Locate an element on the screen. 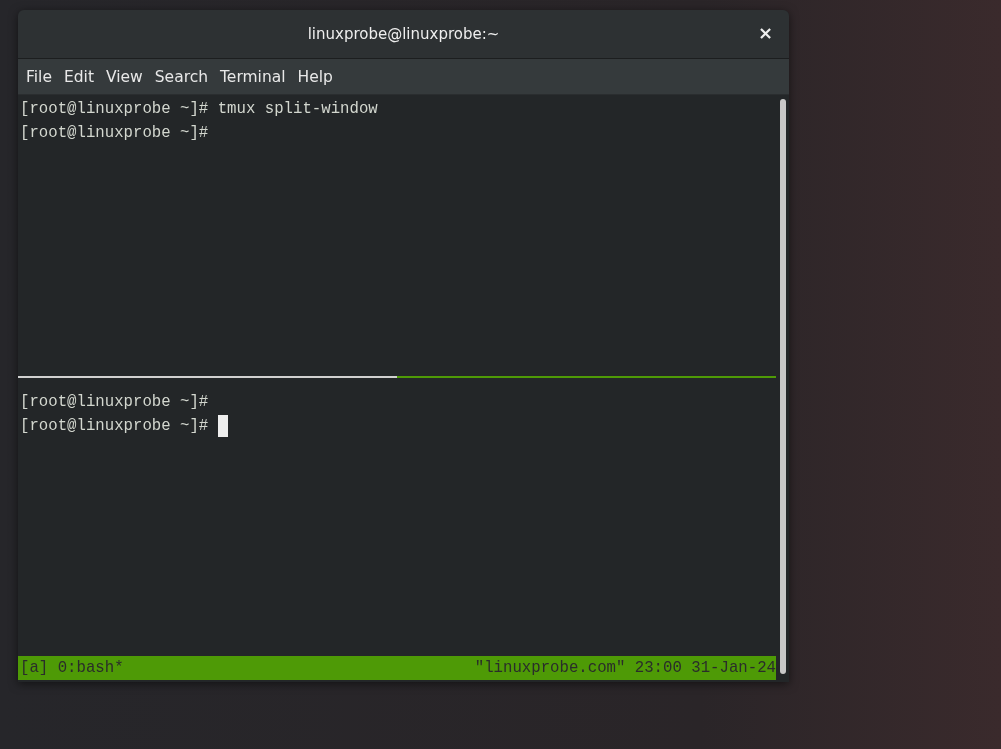 The image size is (1001, 749). terminal-line: [root@linuxprobe ~]# tmux split-window is located at coordinates (199, 109).